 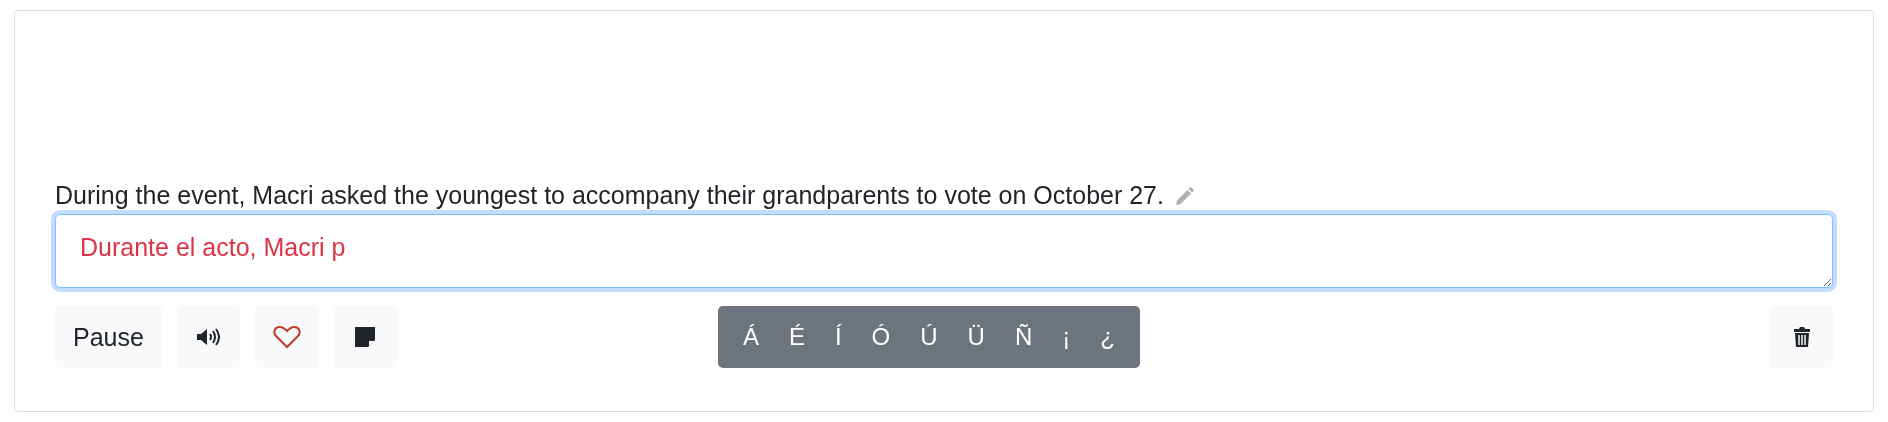 I want to click on heart-icon, so click(x=286, y=337).